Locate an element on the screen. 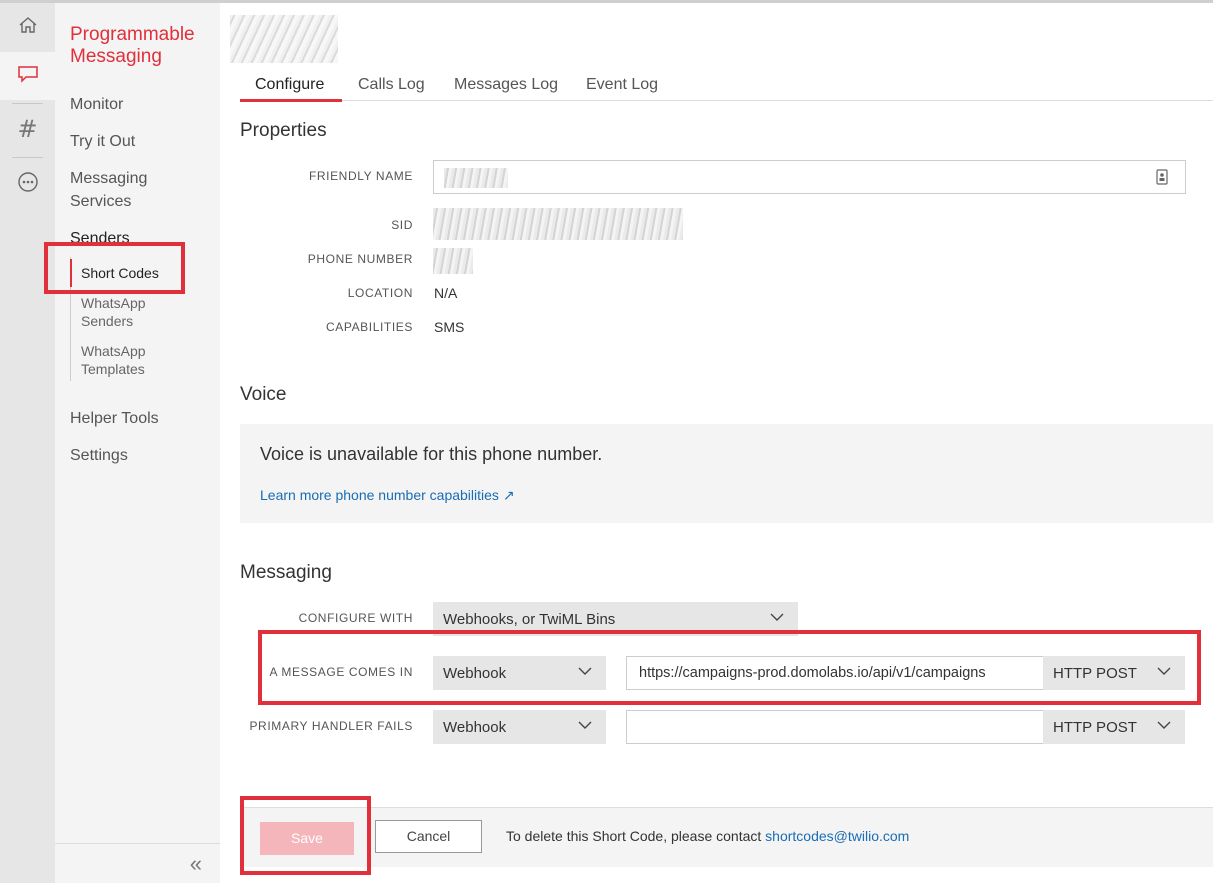 The width and height of the screenshot is (1213, 883). sid-label: SID is located at coordinates (402, 225).